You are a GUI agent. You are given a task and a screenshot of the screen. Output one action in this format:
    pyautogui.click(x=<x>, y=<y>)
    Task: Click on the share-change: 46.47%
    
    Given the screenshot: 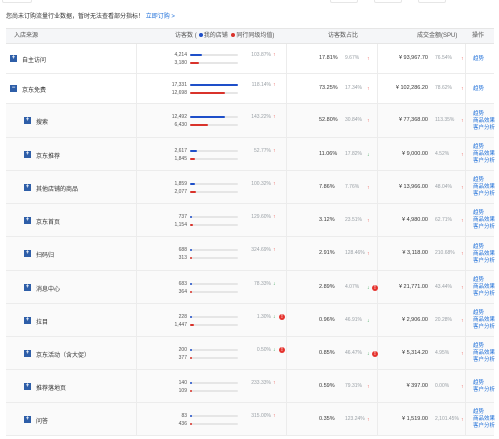 What is the action you would take?
    pyautogui.click(x=353, y=352)
    